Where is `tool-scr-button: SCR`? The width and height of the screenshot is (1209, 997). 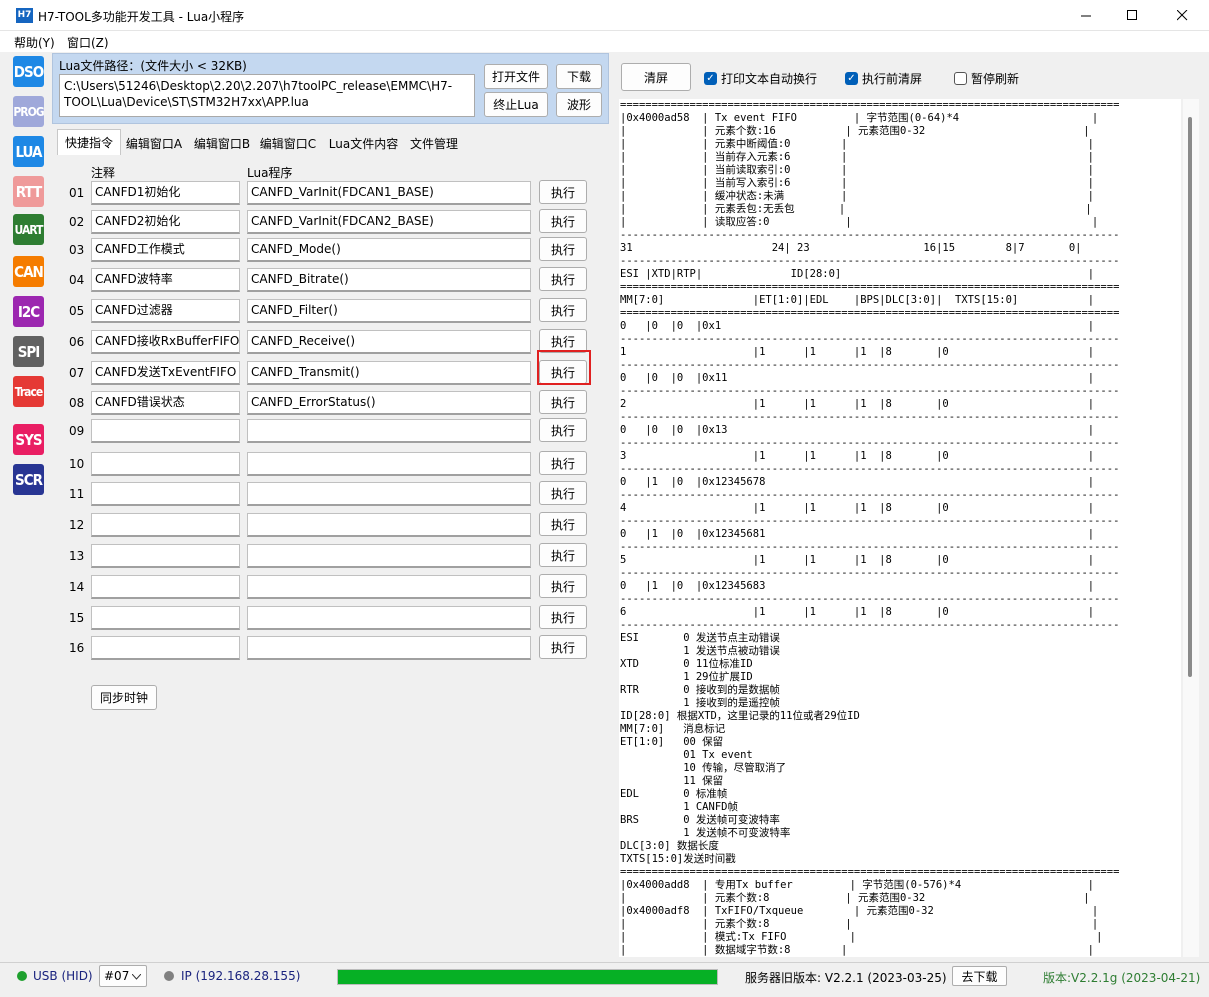
tool-scr-button: SCR is located at coordinates (28, 479).